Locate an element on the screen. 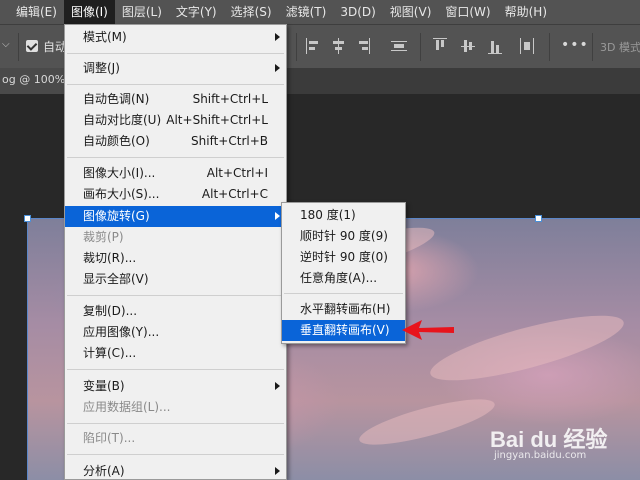 Image resolution: width=640 pixels, height=480 pixels. menu-item-shortcut: Alt+Ctrl+I is located at coordinates (237, 173).